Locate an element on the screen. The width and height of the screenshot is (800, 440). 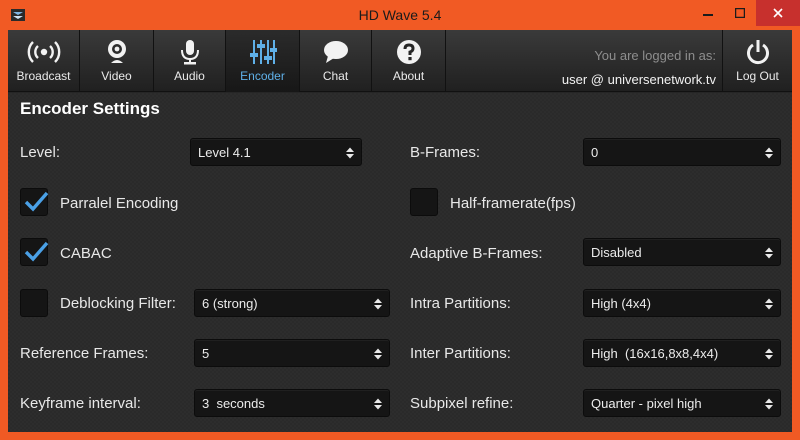
minimize-button is located at coordinates (708, 13).